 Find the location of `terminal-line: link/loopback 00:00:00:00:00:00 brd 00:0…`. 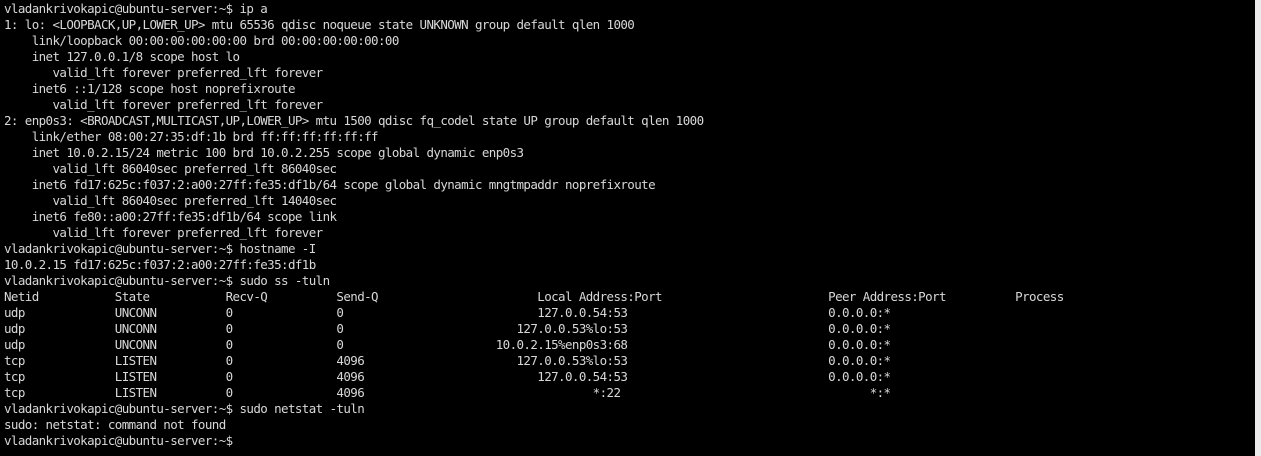

terminal-line: link/loopback 00:00:00:00:00:00 brd 00:0… is located at coordinates (202, 40).